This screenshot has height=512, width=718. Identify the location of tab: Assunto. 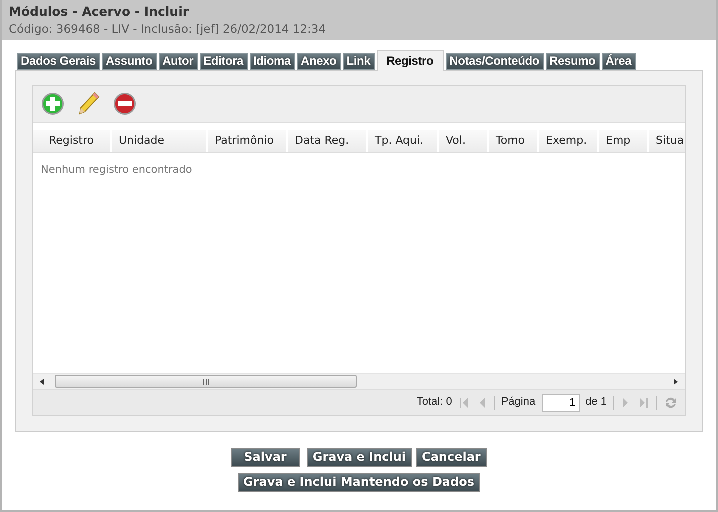
(129, 61).